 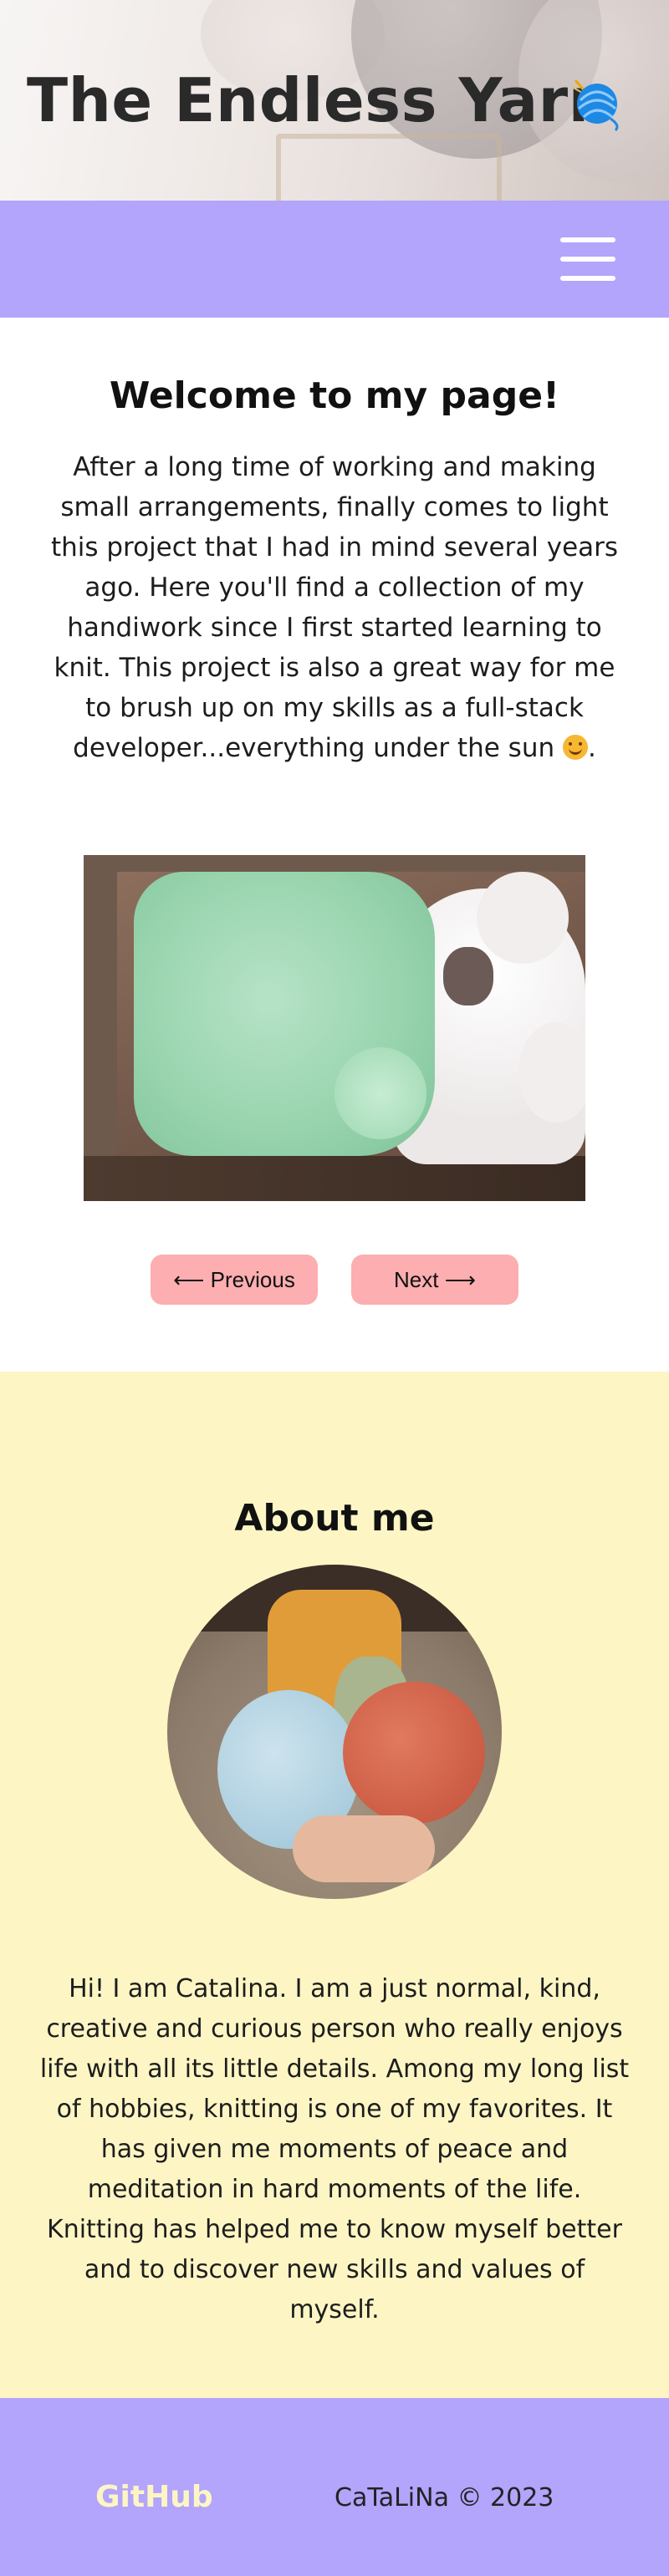 What do you see at coordinates (334, 1518) in the screenshot?
I see `about-heading: About me` at bounding box center [334, 1518].